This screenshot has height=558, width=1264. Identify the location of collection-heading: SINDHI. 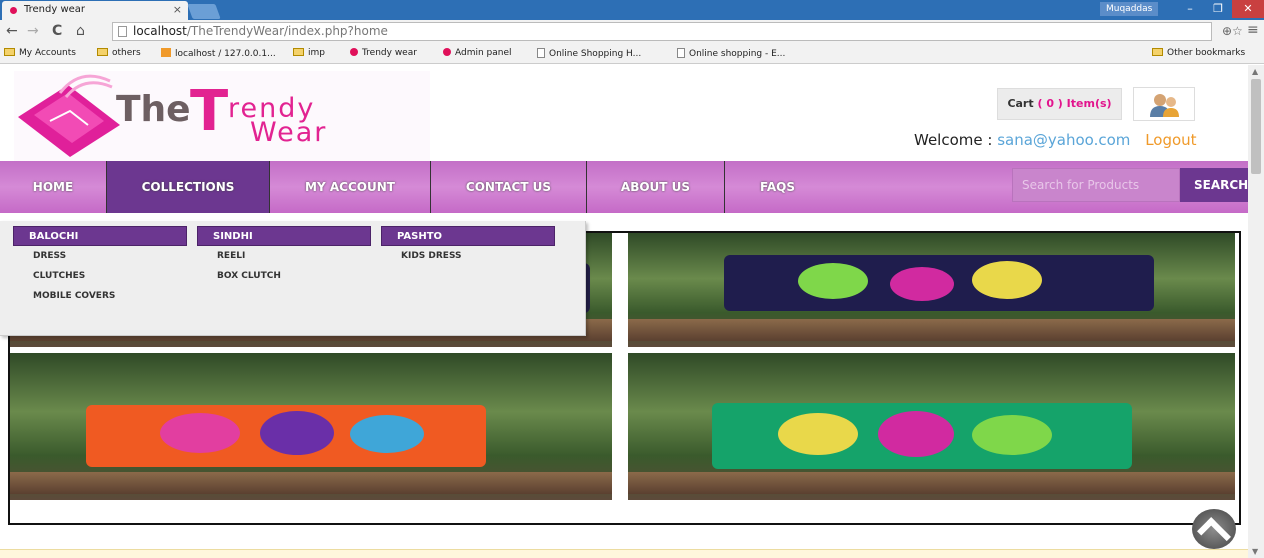
(284, 236).